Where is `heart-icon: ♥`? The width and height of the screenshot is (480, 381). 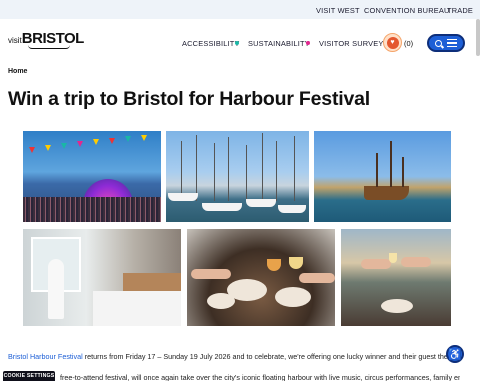 heart-icon: ♥ is located at coordinates (392, 42).